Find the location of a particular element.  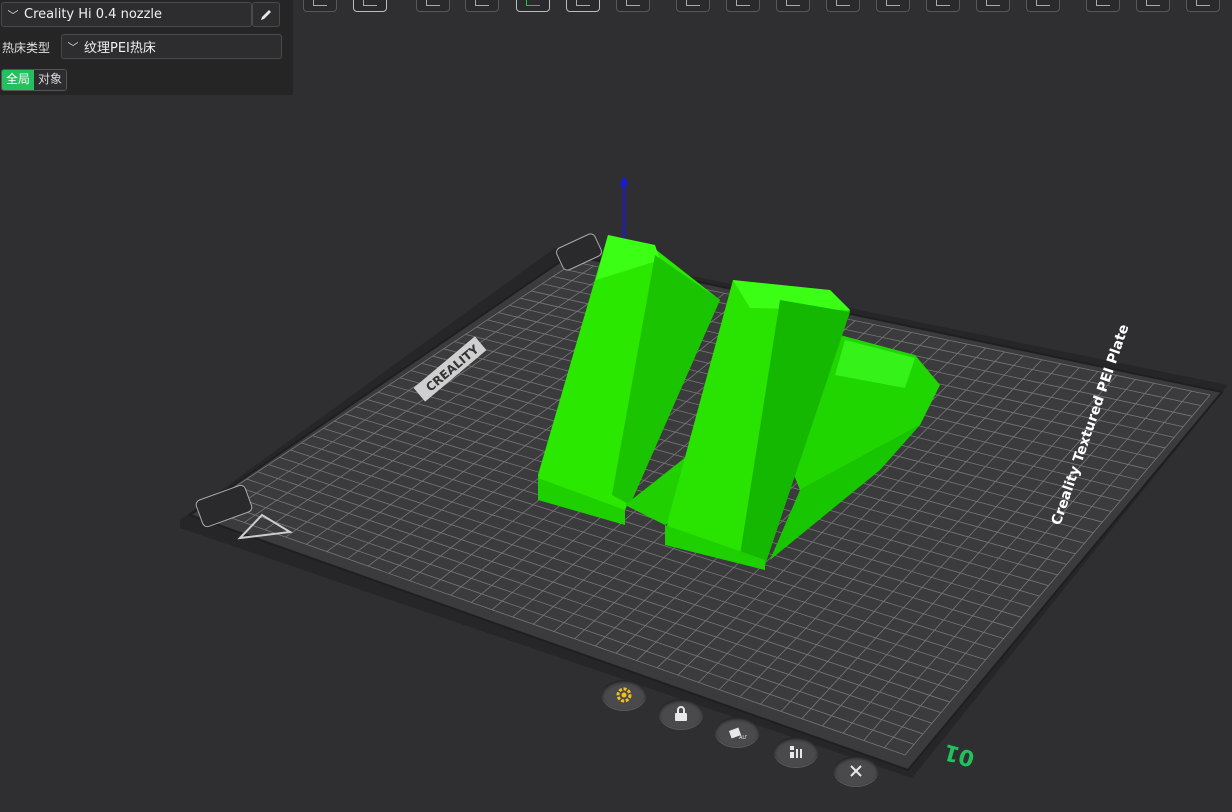

pencil-icon is located at coordinates (266, 14).